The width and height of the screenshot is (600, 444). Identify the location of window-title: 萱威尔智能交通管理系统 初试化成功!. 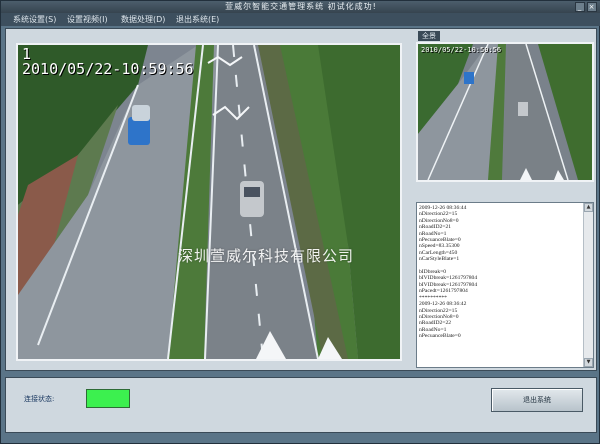
(301, 6).